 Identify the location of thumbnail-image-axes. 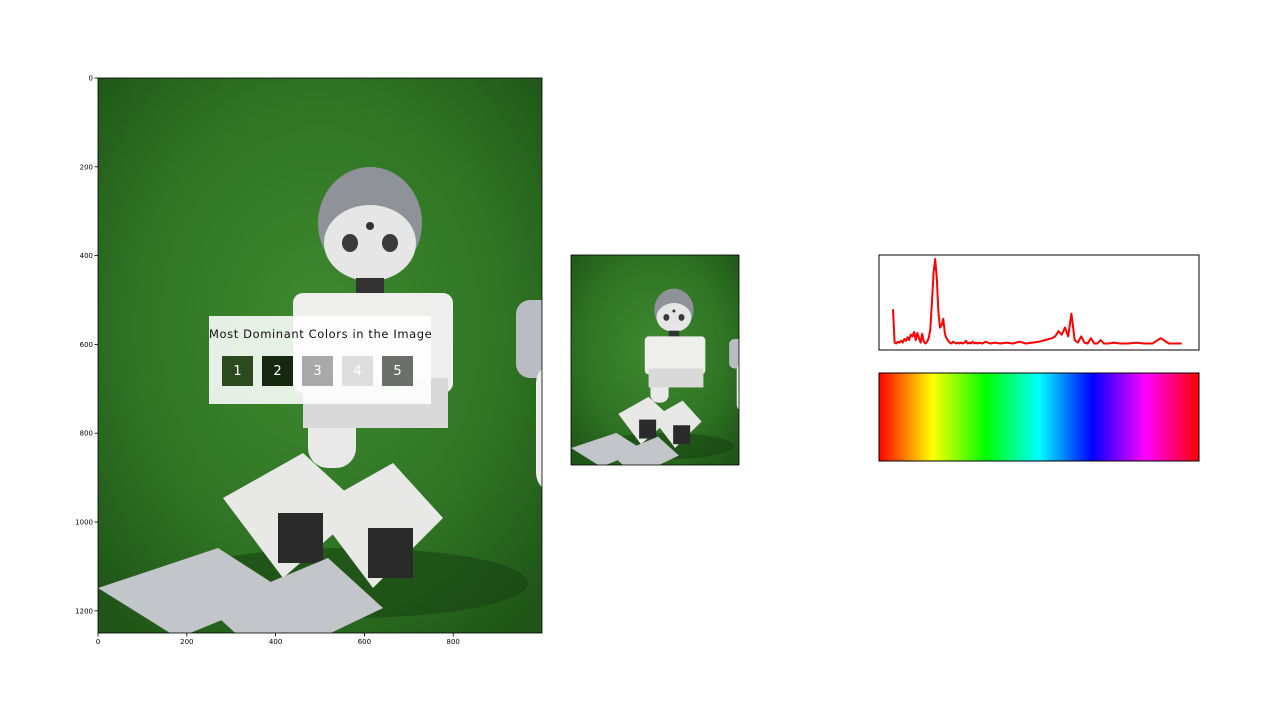
(655, 360).